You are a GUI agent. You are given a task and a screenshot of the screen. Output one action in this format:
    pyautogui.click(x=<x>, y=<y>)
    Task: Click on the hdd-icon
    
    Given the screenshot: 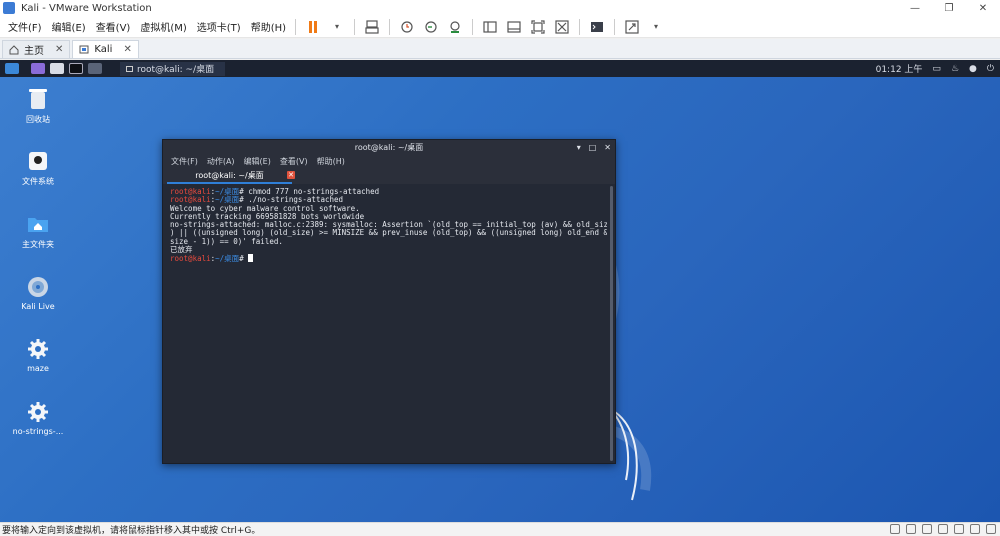 What is the action you would take?
    pyautogui.click(x=895, y=529)
    